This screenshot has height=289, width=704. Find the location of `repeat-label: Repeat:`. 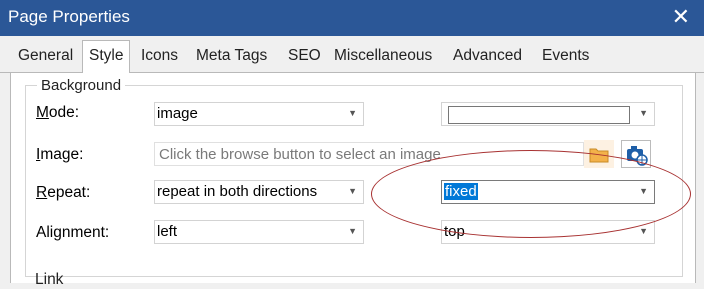

repeat-label: Repeat: is located at coordinates (63, 192).